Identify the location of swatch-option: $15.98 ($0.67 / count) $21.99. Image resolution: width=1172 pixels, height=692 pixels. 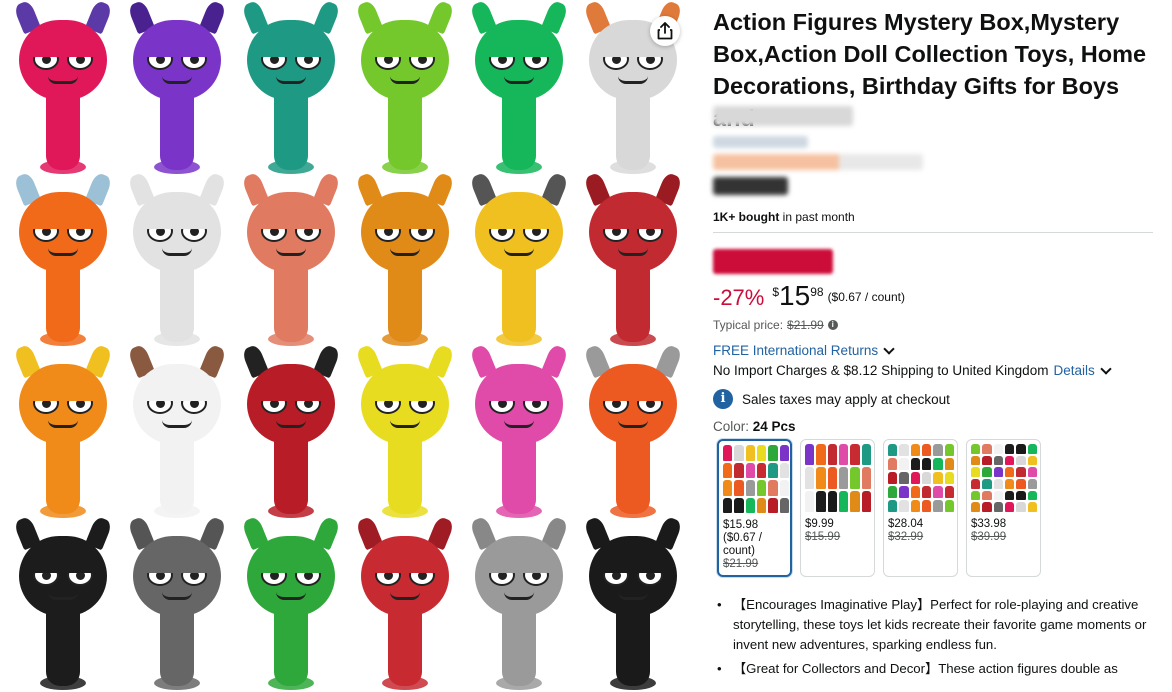
(754, 508).